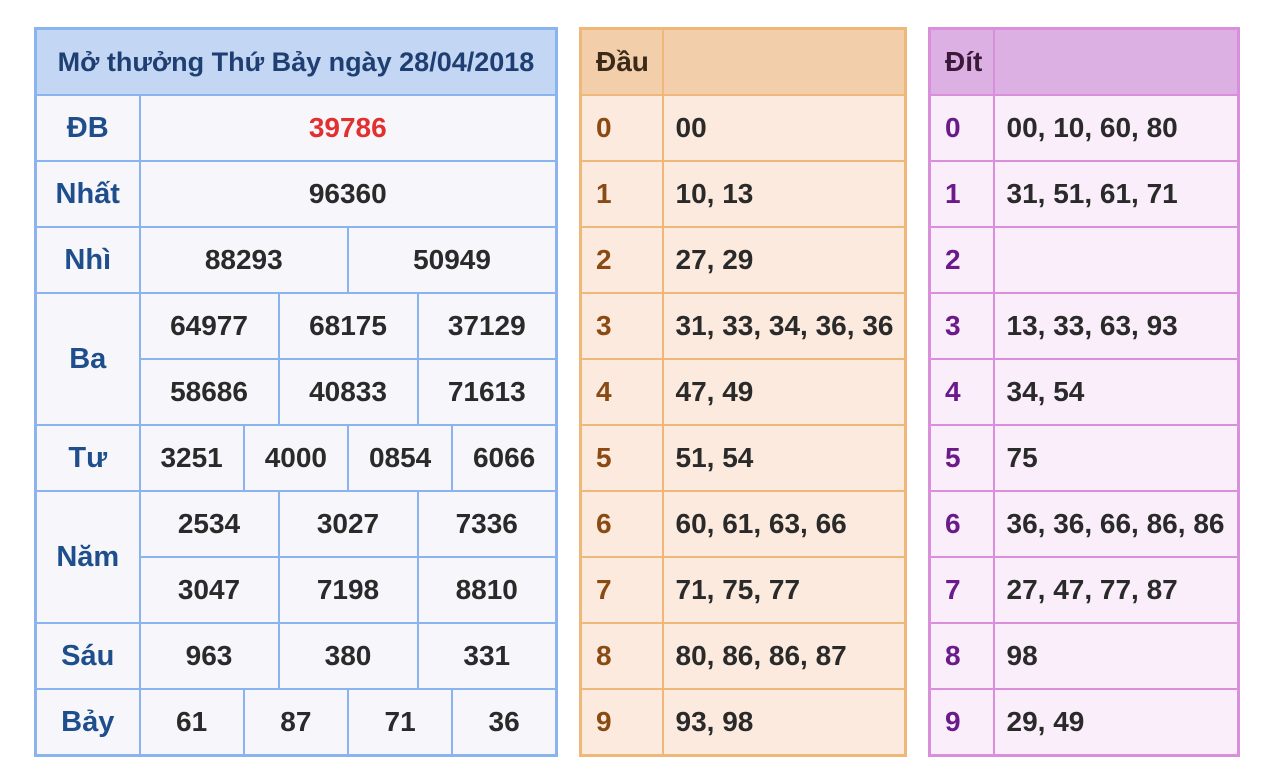  Describe the element at coordinates (961, 656) in the screenshot. I see `dit-key: 8` at that location.